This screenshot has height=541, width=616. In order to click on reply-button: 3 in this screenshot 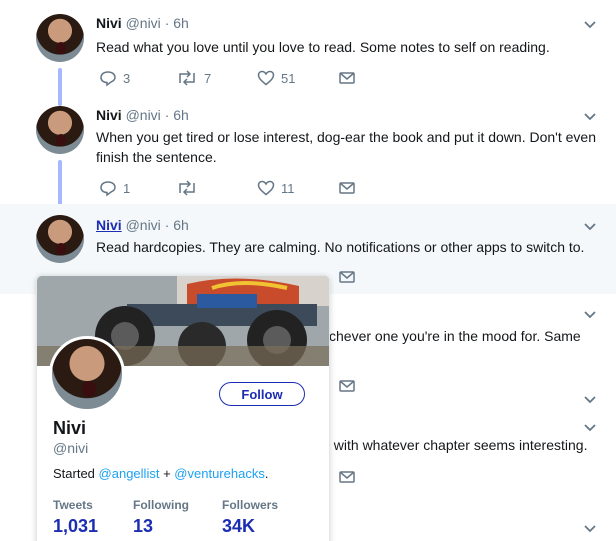, I will do `click(114, 78)`.